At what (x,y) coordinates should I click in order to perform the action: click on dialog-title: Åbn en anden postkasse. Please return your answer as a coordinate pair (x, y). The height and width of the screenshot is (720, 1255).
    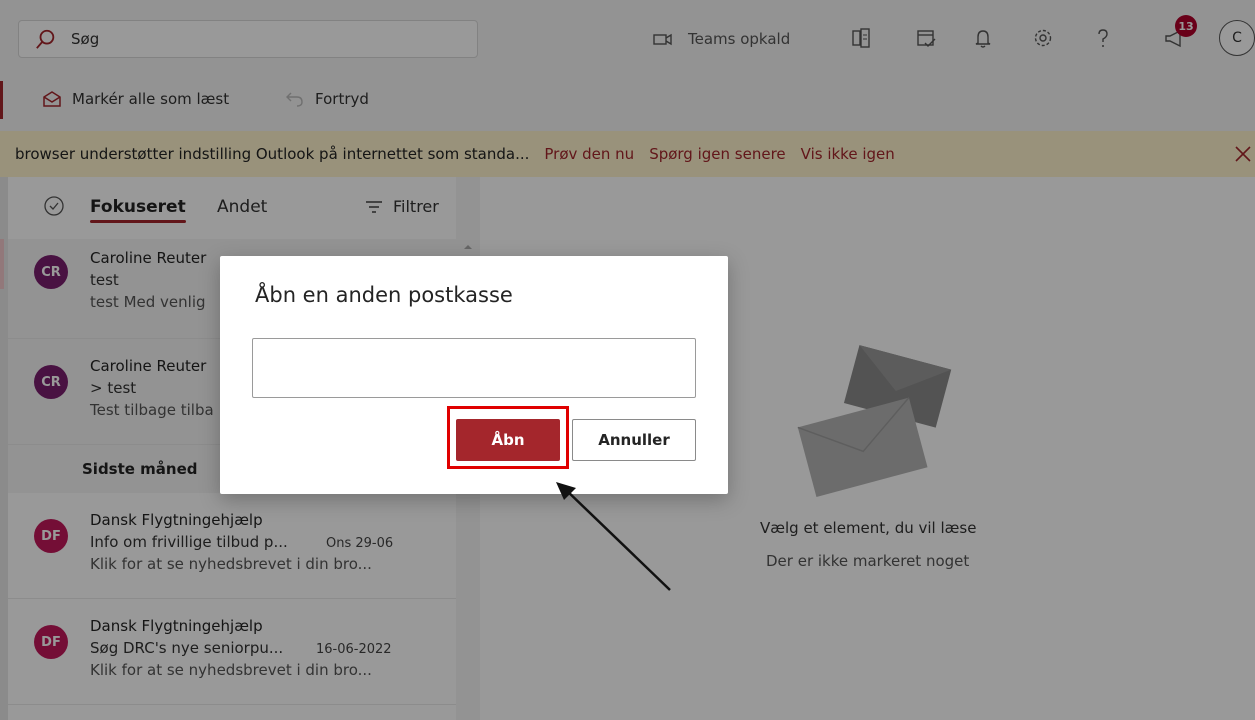
    Looking at the image, I should click on (384, 295).